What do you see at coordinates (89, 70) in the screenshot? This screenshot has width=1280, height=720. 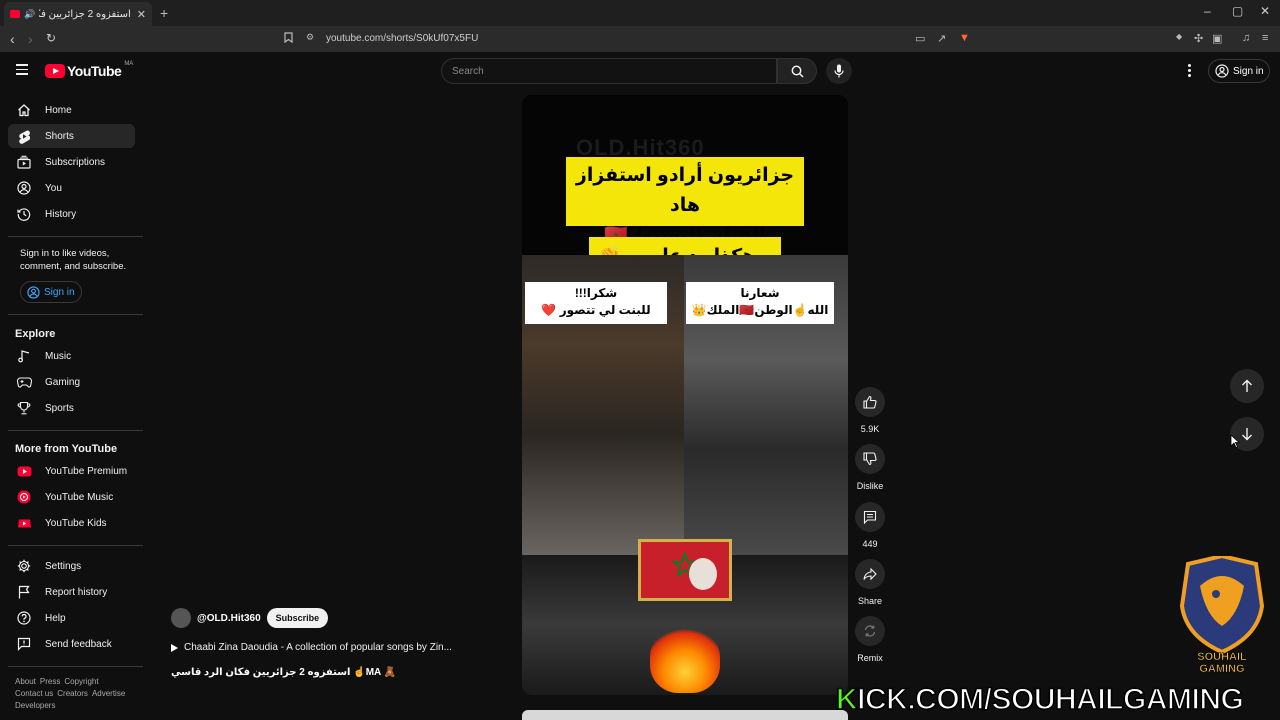 I see `youtube-logo: YouTube MA` at bounding box center [89, 70].